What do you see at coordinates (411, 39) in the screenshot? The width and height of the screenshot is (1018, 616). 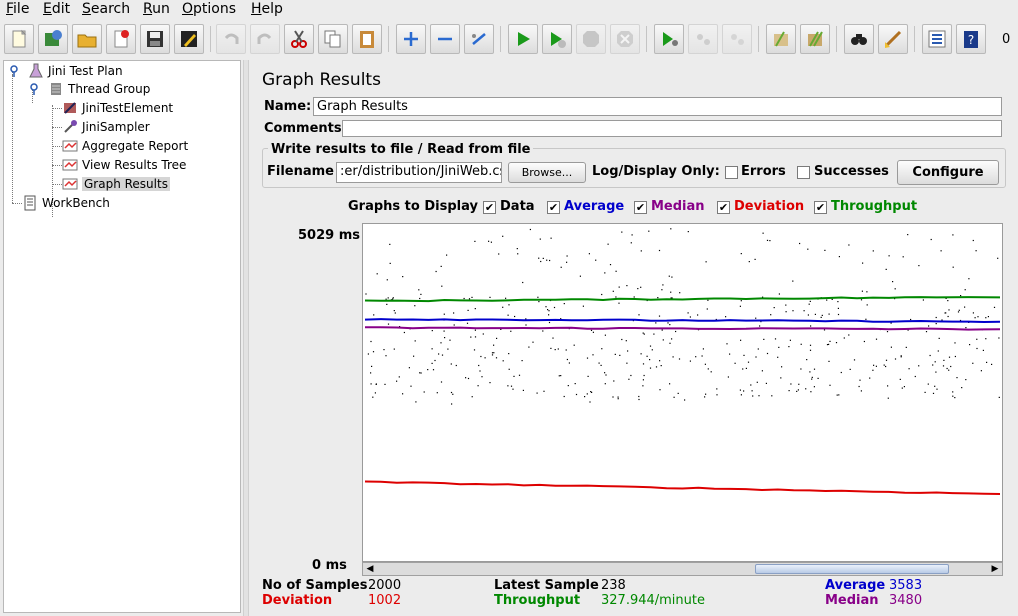 I see `expand-all-button` at bounding box center [411, 39].